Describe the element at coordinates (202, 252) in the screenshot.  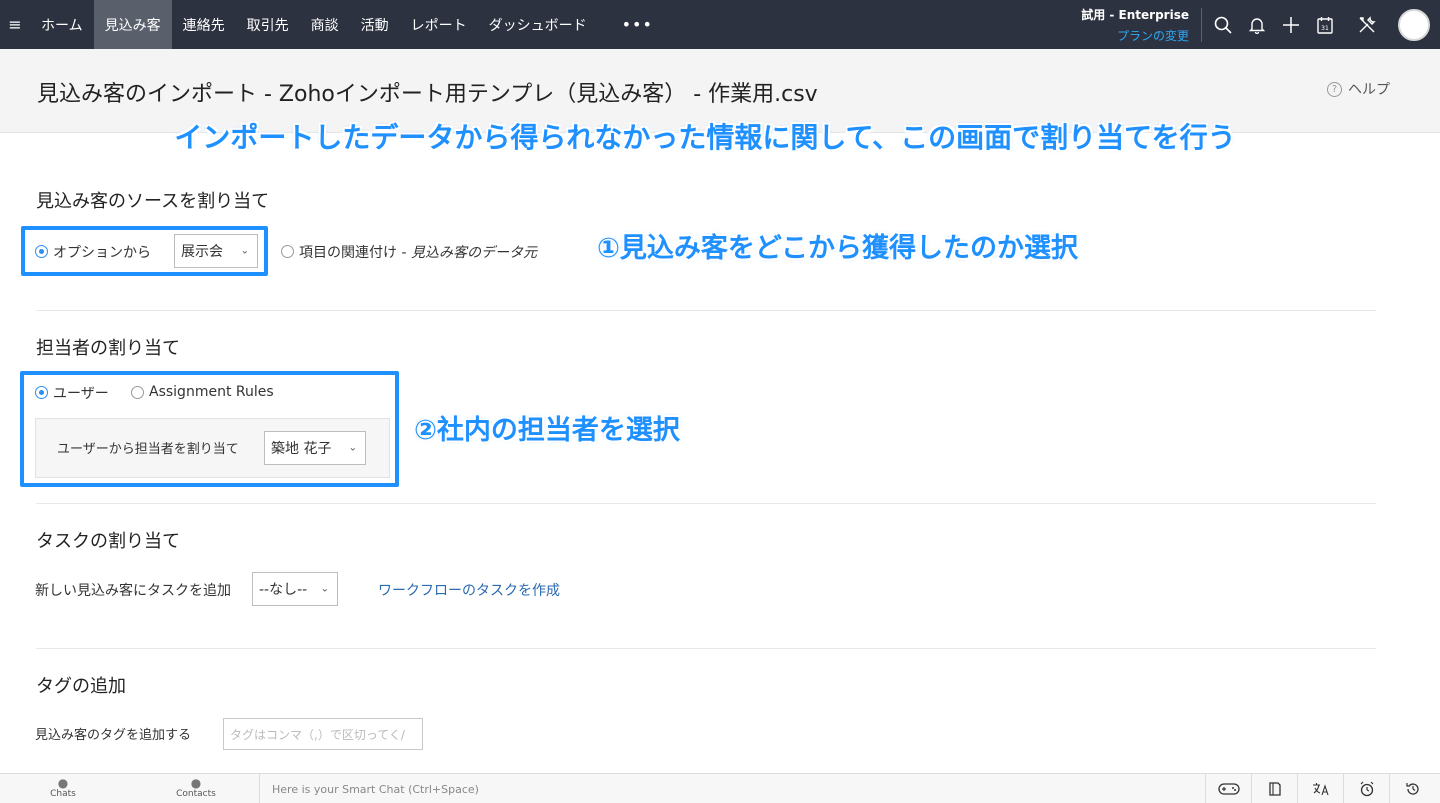
I see `source-select-value: 展示会` at that location.